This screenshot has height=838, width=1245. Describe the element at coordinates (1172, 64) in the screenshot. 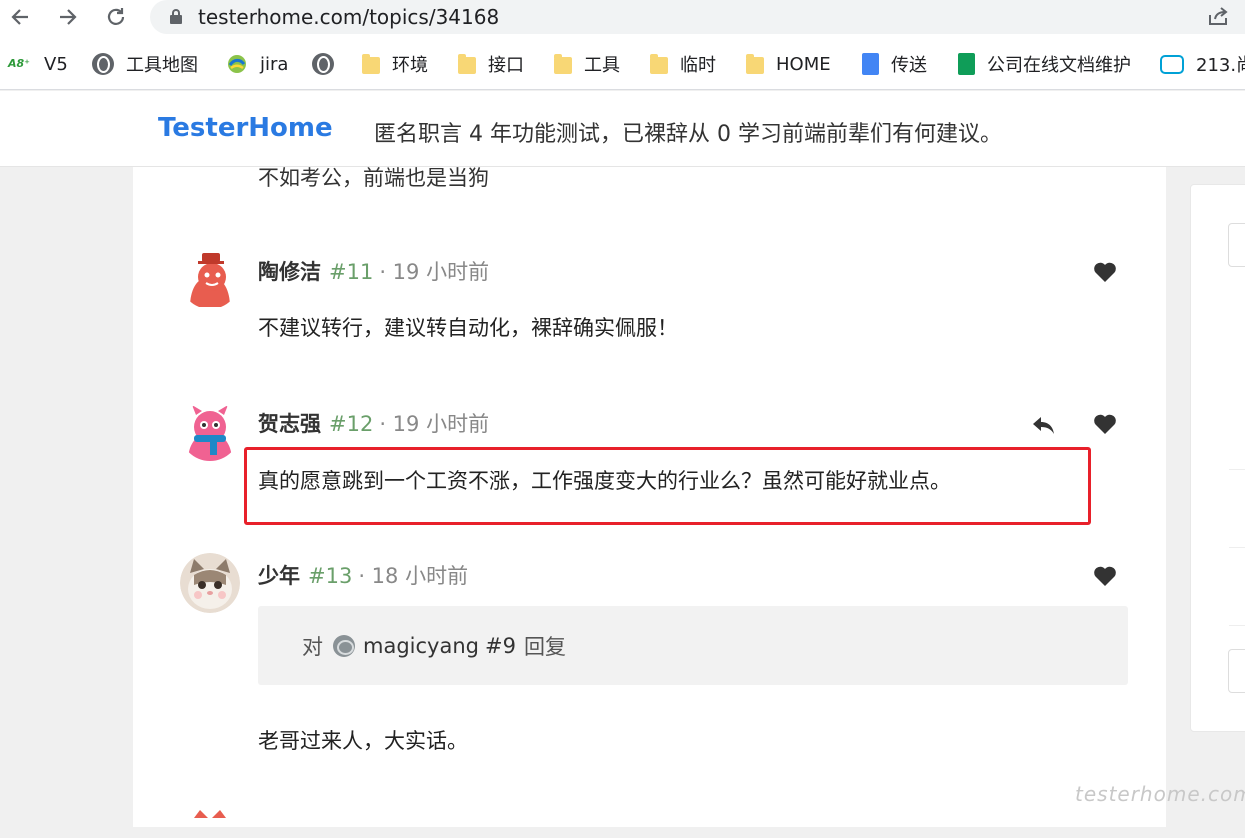

I see `bilibili-tv-icon` at that location.